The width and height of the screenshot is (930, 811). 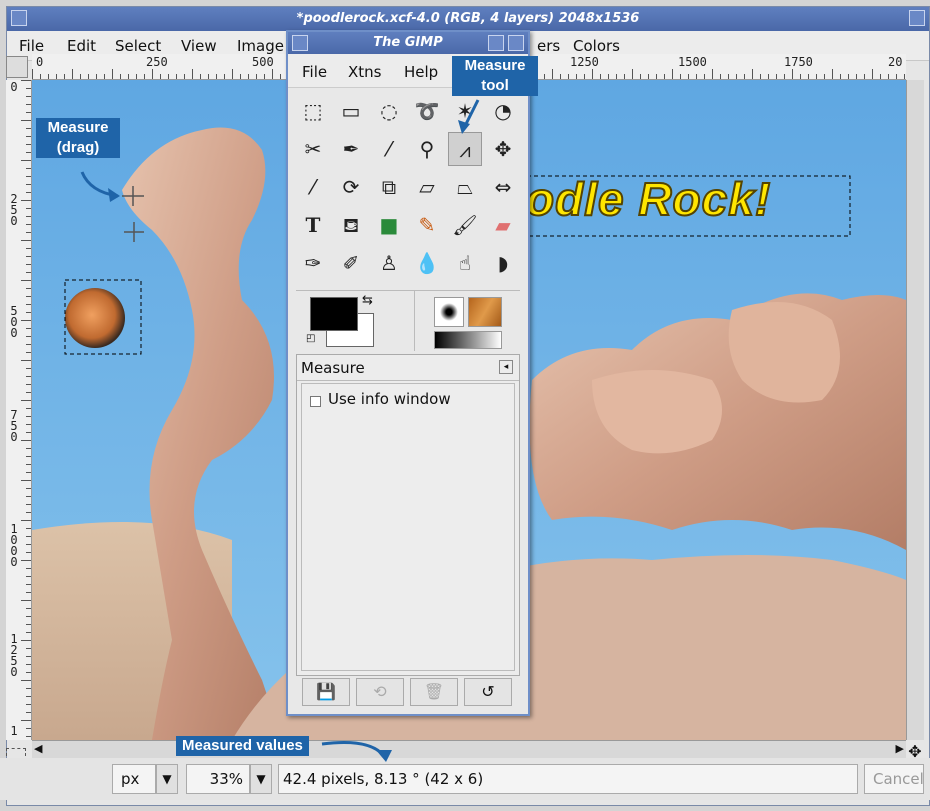 What do you see at coordinates (516, 43) in the screenshot?
I see `toolbox-close-icon` at bounding box center [516, 43].